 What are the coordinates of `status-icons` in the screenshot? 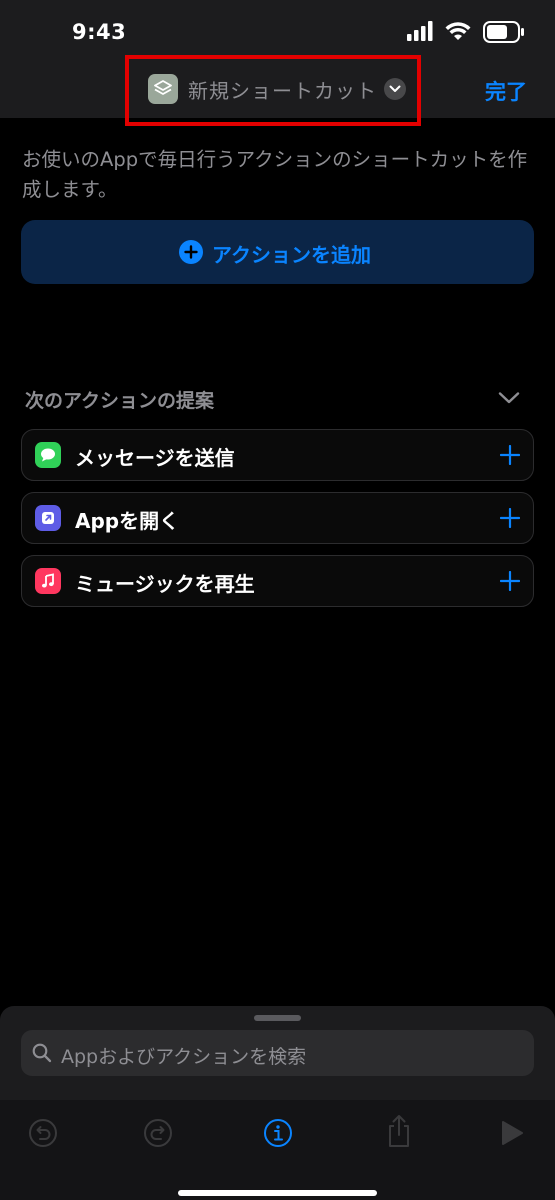 It's located at (466, 33).